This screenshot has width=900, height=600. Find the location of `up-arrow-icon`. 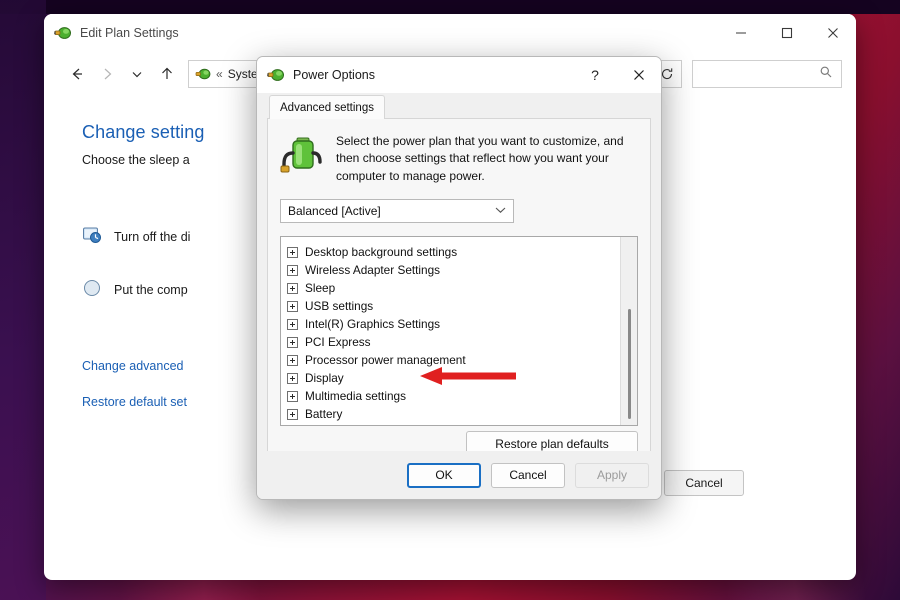

up-arrow-icon is located at coordinates (167, 74).